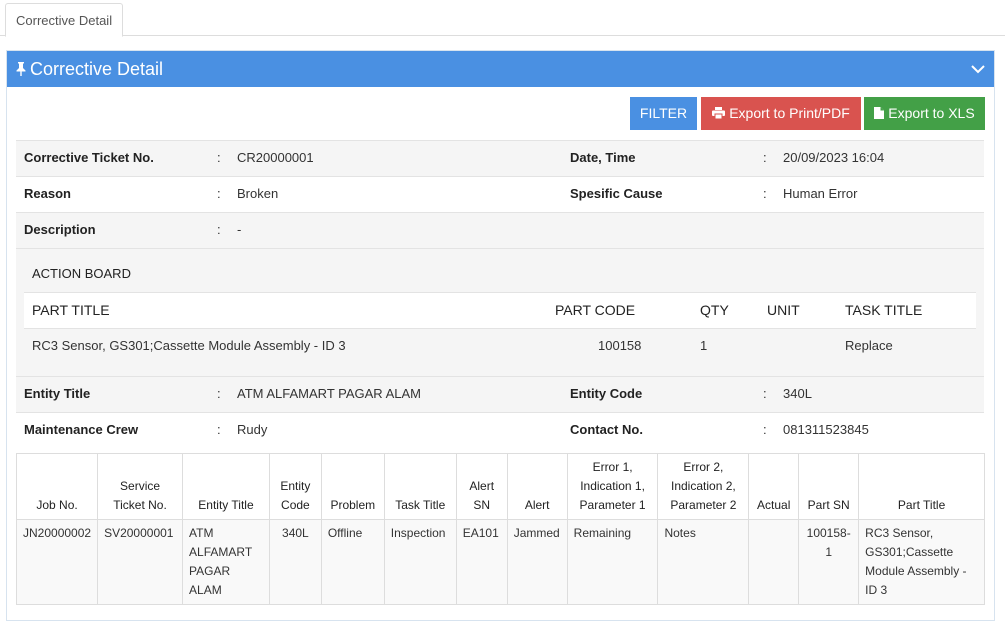  What do you see at coordinates (140, 562) in the screenshot?
I see `cell-service-ticket-no: SV20000001` at bounding box center [140, 562].